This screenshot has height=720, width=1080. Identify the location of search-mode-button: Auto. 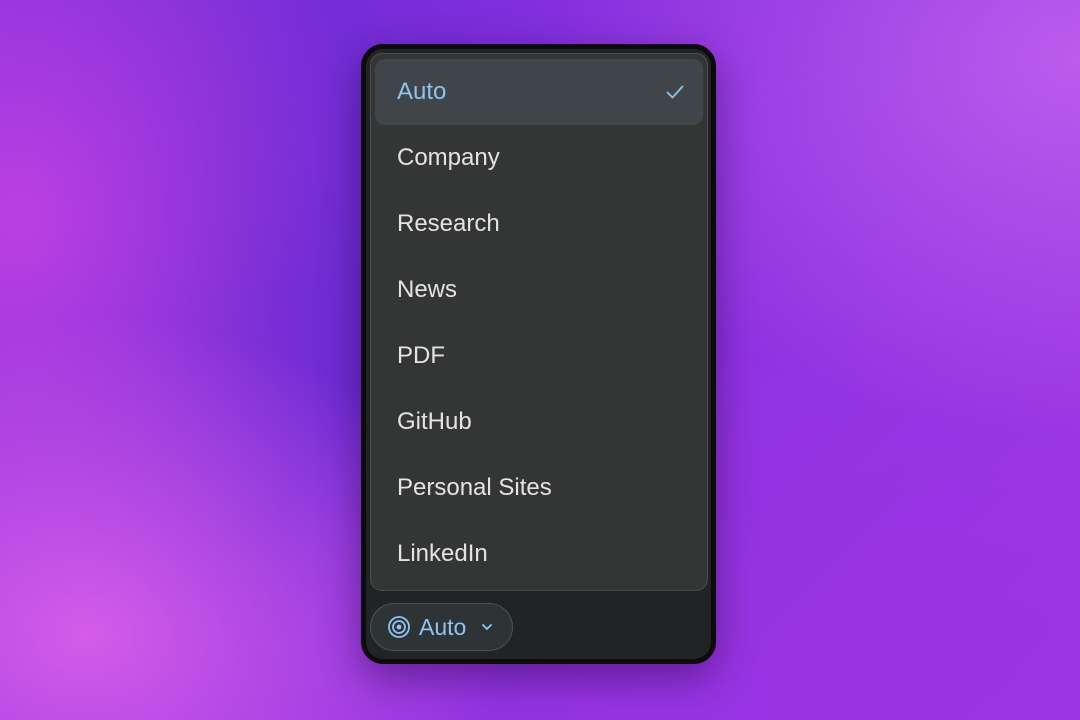
(442, 627).